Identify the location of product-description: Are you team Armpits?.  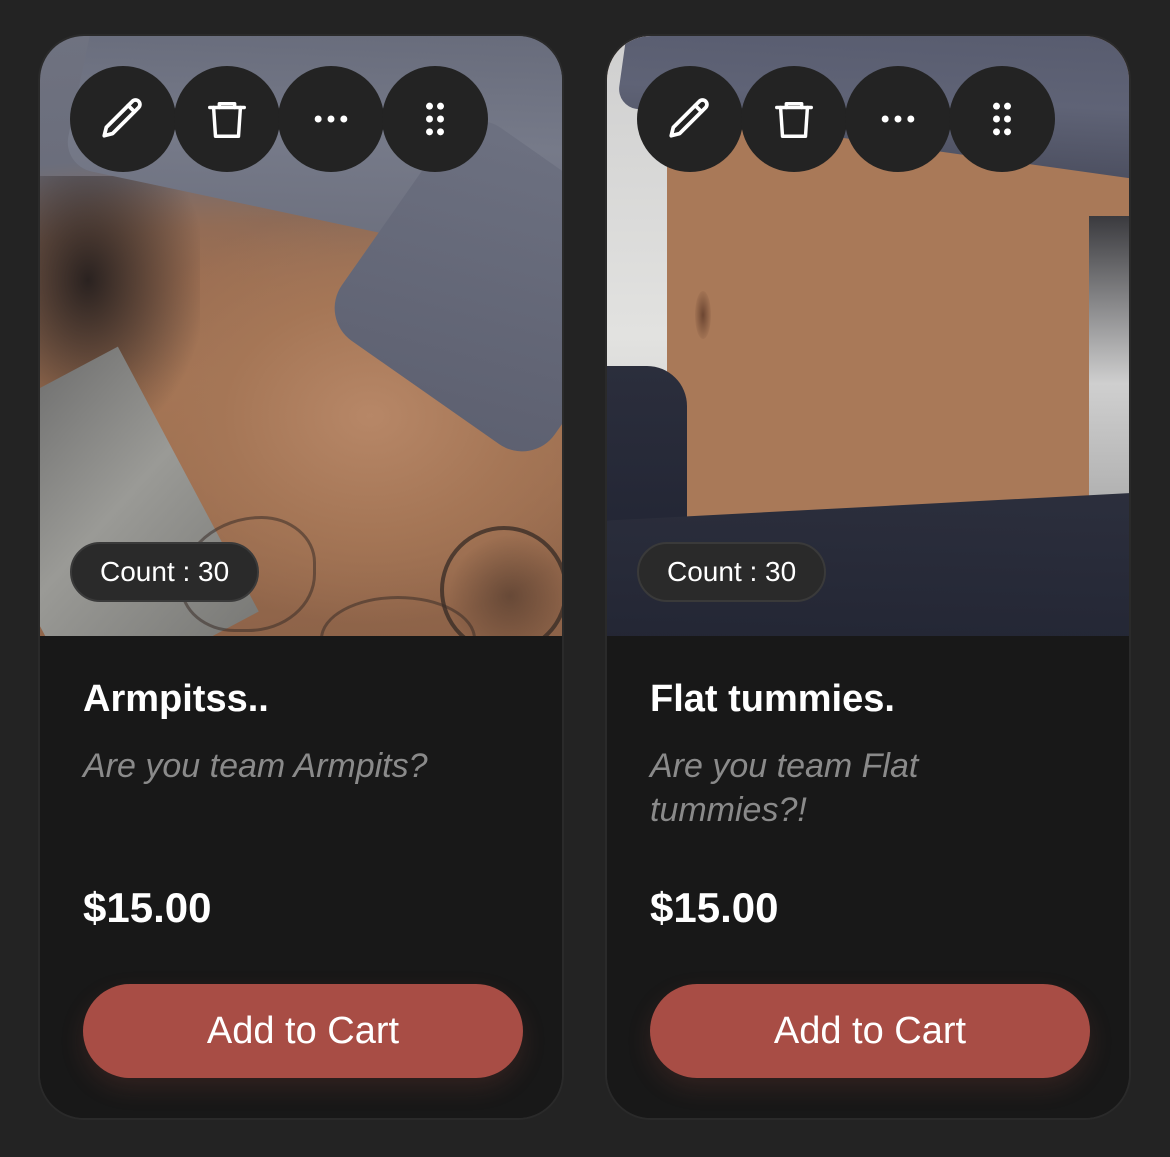
(255, 766).